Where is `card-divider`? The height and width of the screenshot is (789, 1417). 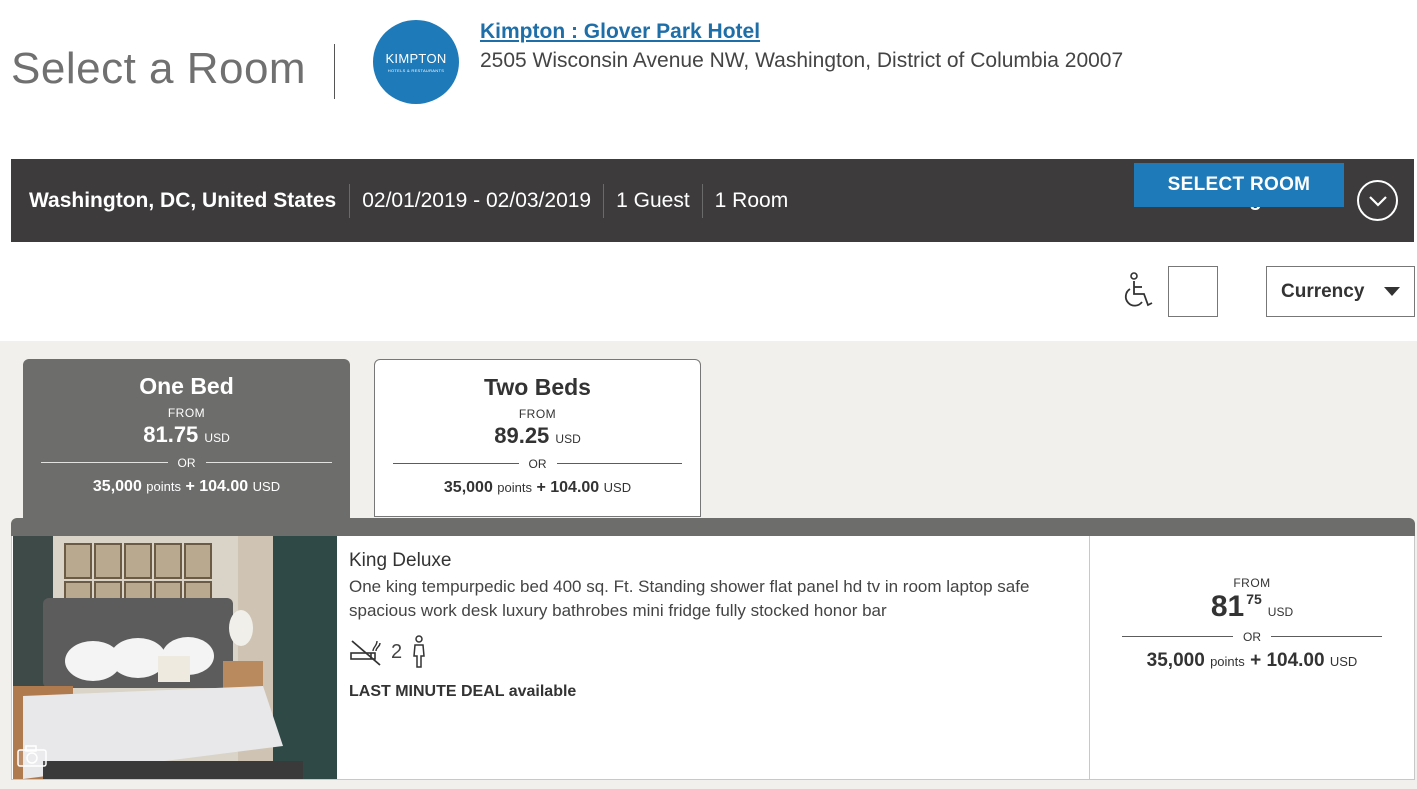
card-divider is located at coordinates (1089, 657).